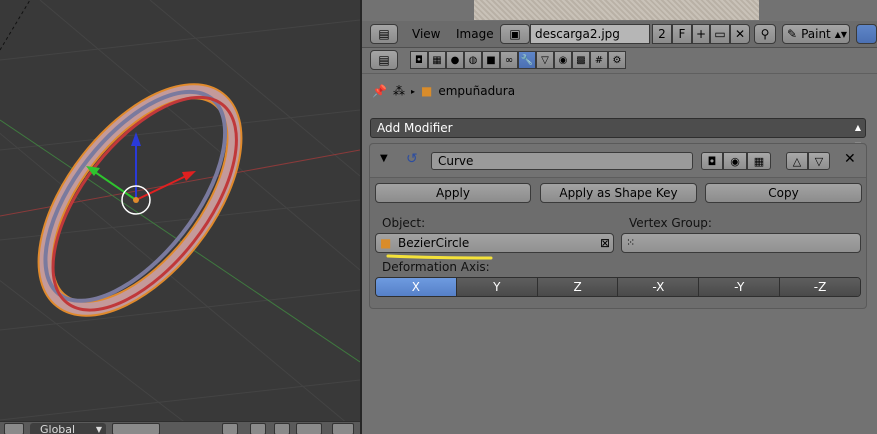 This screenshot has height=434, width=877. I want to click on tab-constraints: ∞, so click(509, 60).